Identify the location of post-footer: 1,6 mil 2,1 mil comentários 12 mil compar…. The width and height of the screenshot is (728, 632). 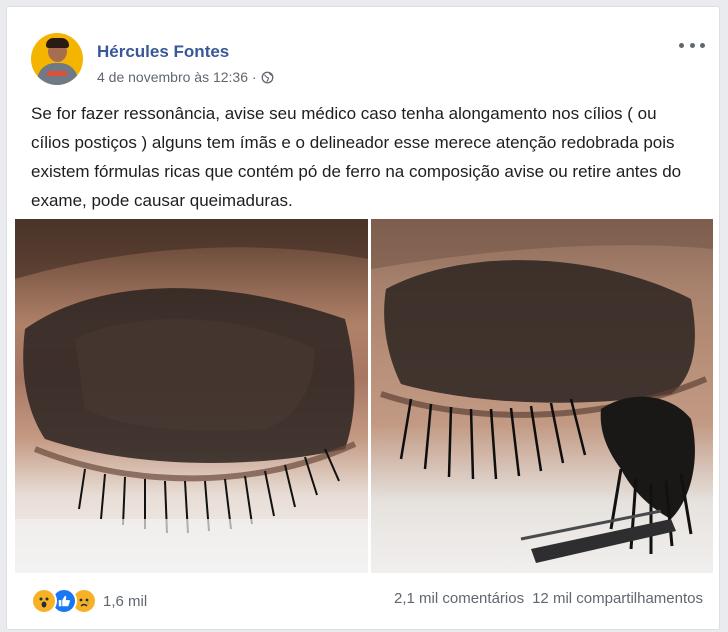
(367, 602).